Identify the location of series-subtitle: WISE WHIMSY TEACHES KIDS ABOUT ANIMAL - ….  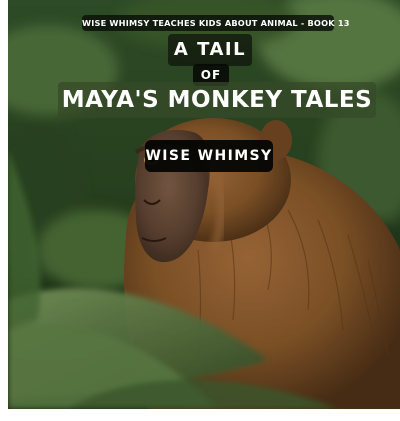
(215, 23).